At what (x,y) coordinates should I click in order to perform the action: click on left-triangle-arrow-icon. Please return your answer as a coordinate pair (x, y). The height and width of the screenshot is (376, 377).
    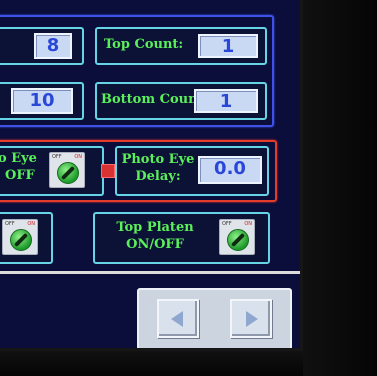
    Looking at the image, I should click on (177, 319).